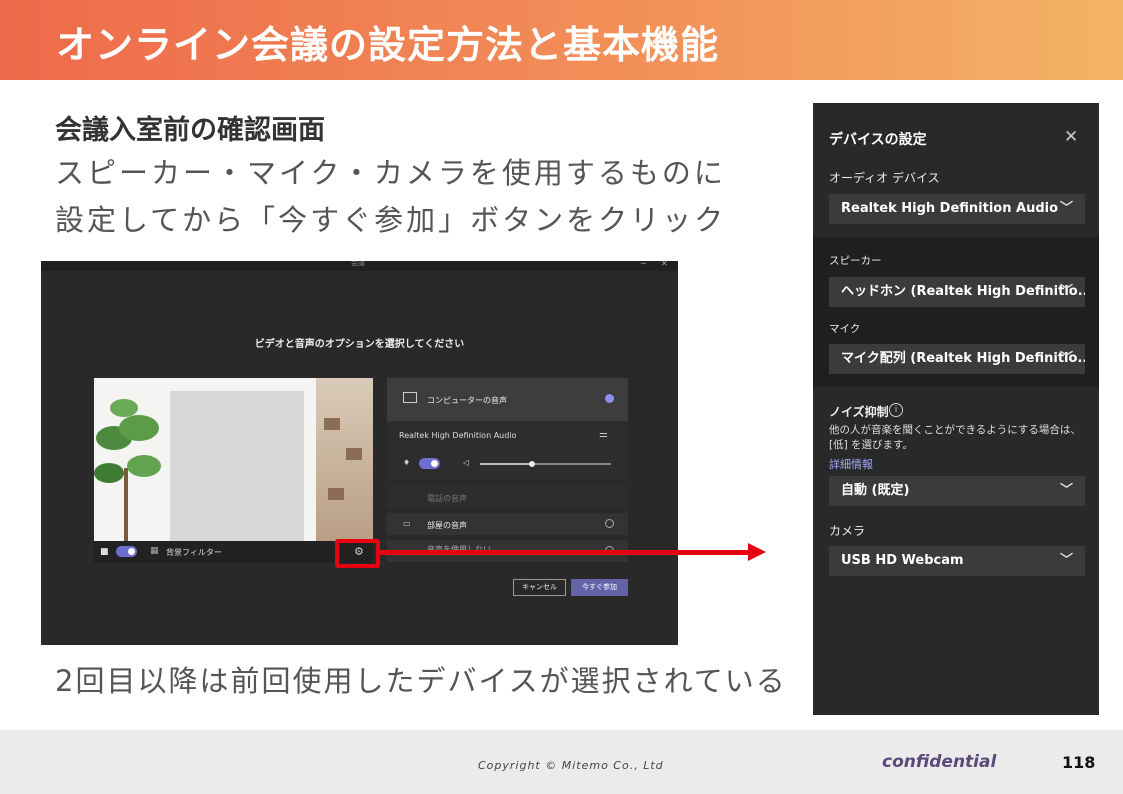 This screenshot has width=1123, height=794. What do you see at coordinates (609, 523) in the screenshot?
I see `room-audio-radio` at bounding box center [609, 523].